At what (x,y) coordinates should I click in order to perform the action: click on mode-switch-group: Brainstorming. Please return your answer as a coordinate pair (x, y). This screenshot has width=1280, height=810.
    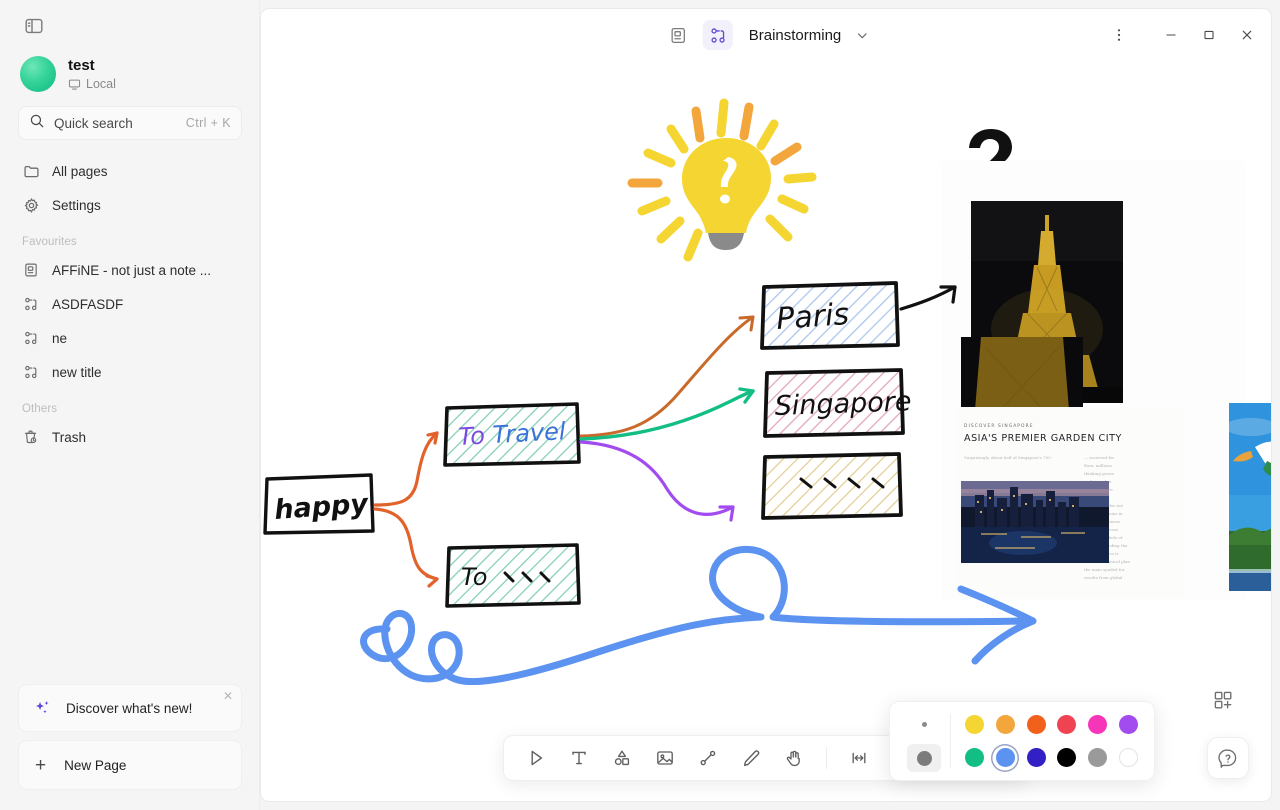
    Looking at the image, I should click on (766, 35).